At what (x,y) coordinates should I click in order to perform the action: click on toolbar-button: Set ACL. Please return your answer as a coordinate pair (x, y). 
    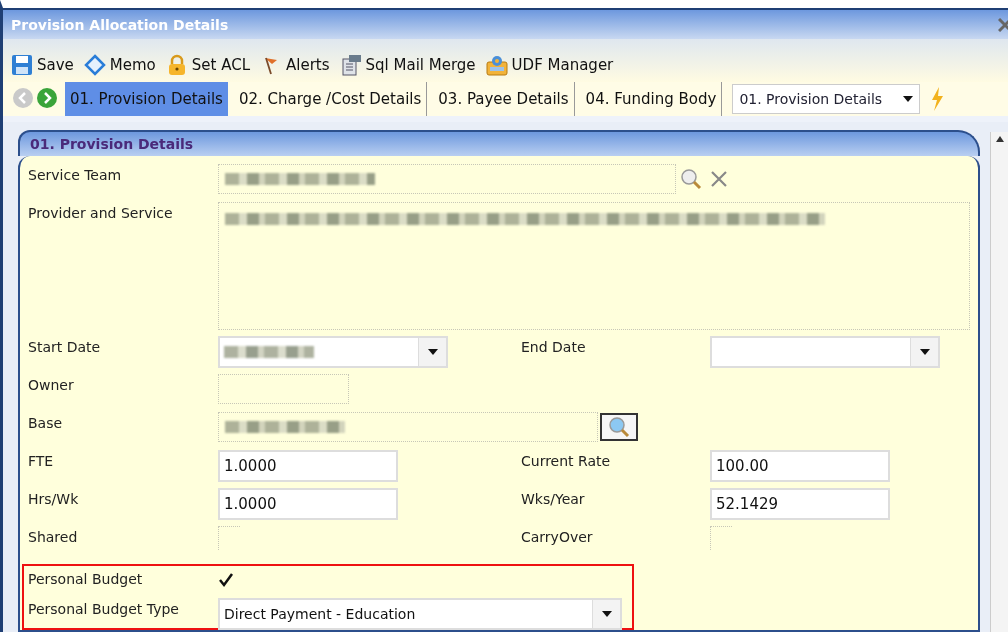
    Looking at the image, I should click on (208, 64).